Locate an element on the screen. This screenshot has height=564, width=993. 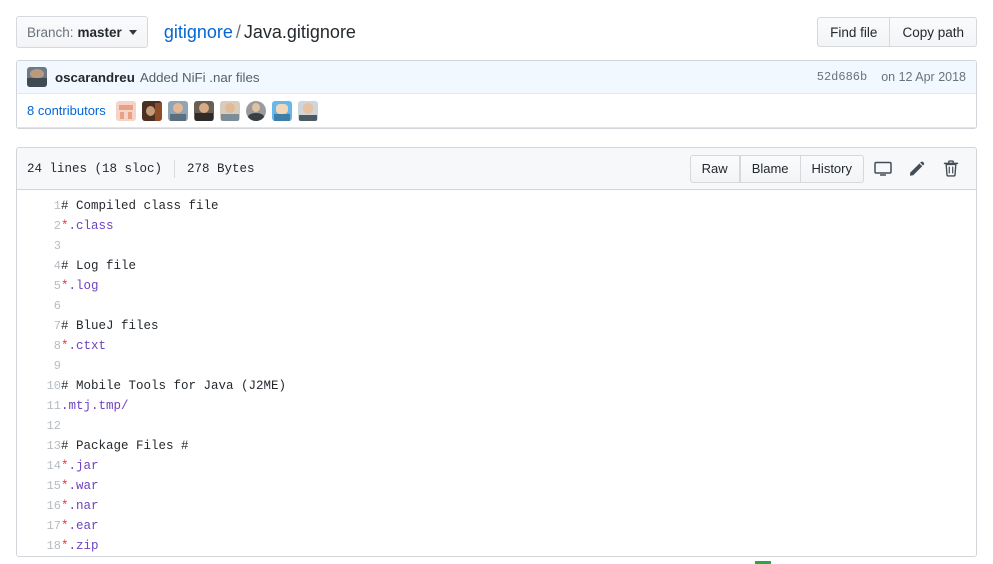
code-line-row: 2 *.class is located at coordinates (496, 226).